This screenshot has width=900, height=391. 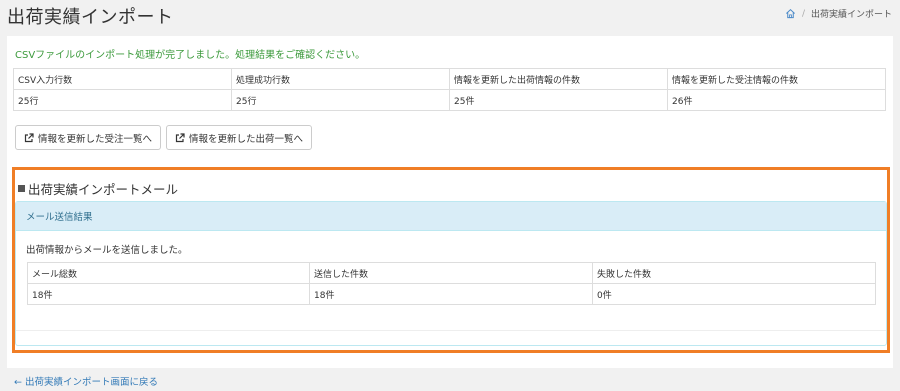 I want to click on square-bullet-icon, so click(x=21, y=188).